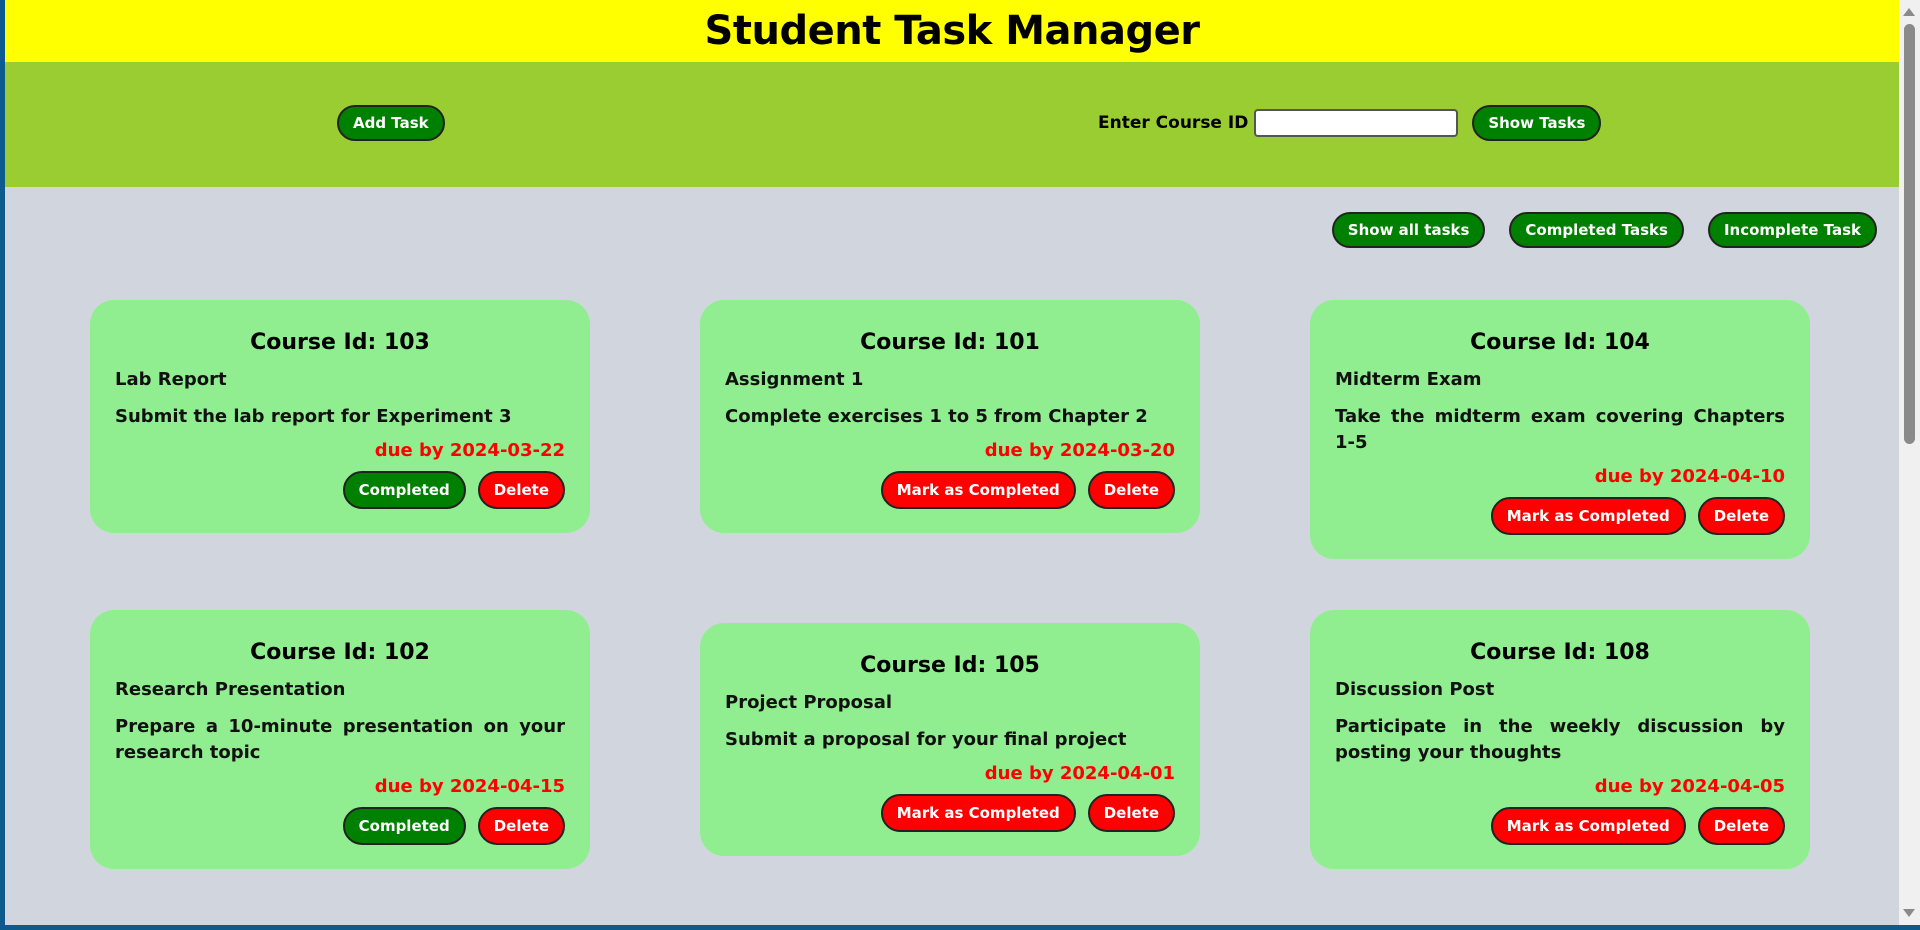 The height and width of the screenshot is (930, 1920). Describe the element at coordinates (1079, 450) in the screenshot. I see `task-due-date: due by 2024-03-20` at that location.